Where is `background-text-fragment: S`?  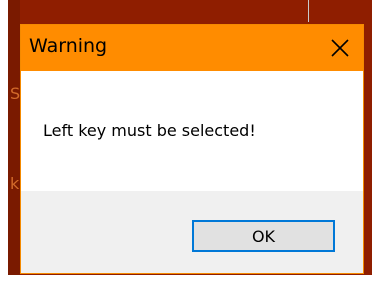
background-text-fragment: S is located at coordinates (15, 93).